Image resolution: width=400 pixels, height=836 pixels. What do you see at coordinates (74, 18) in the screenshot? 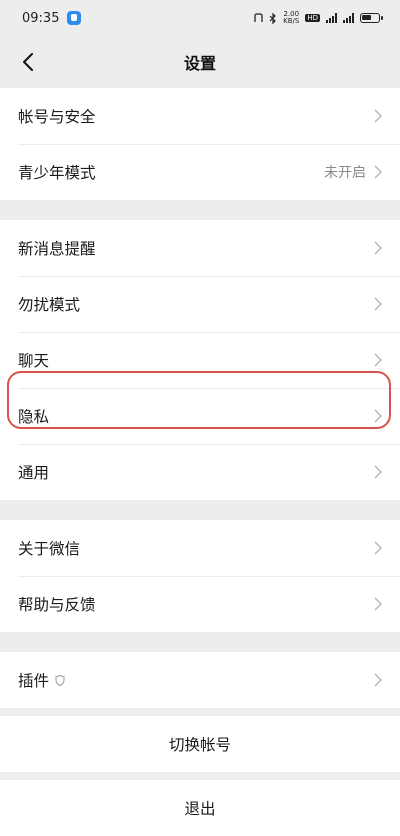
I see `app-notification-icon` at bounding box center [74, 18].